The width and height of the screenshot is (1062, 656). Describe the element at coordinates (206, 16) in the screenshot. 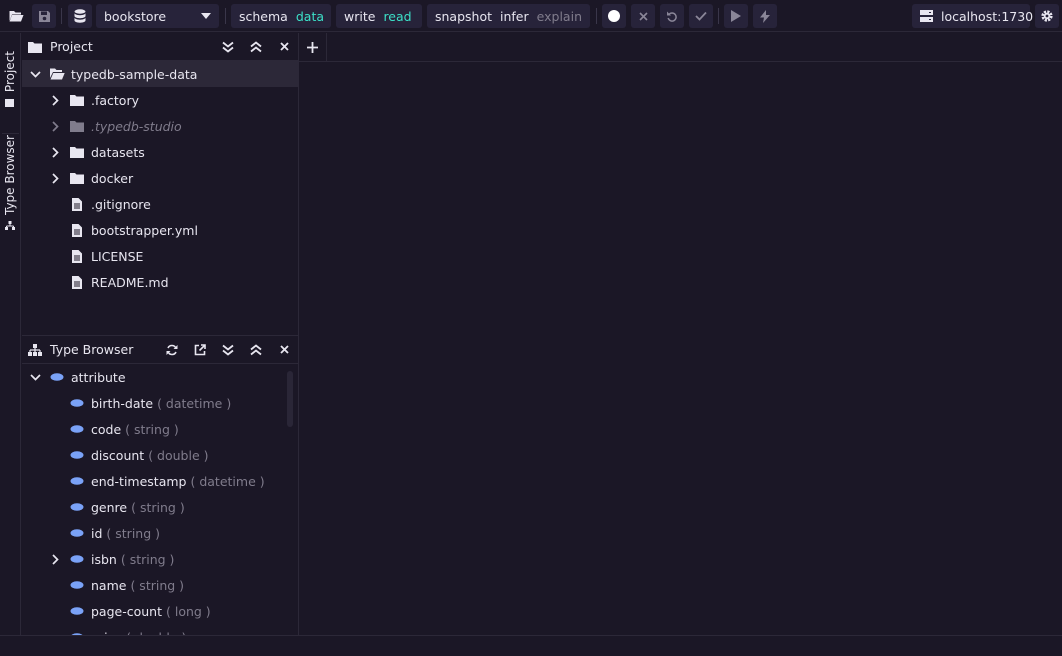

I see `caret-down-icon` at that location.